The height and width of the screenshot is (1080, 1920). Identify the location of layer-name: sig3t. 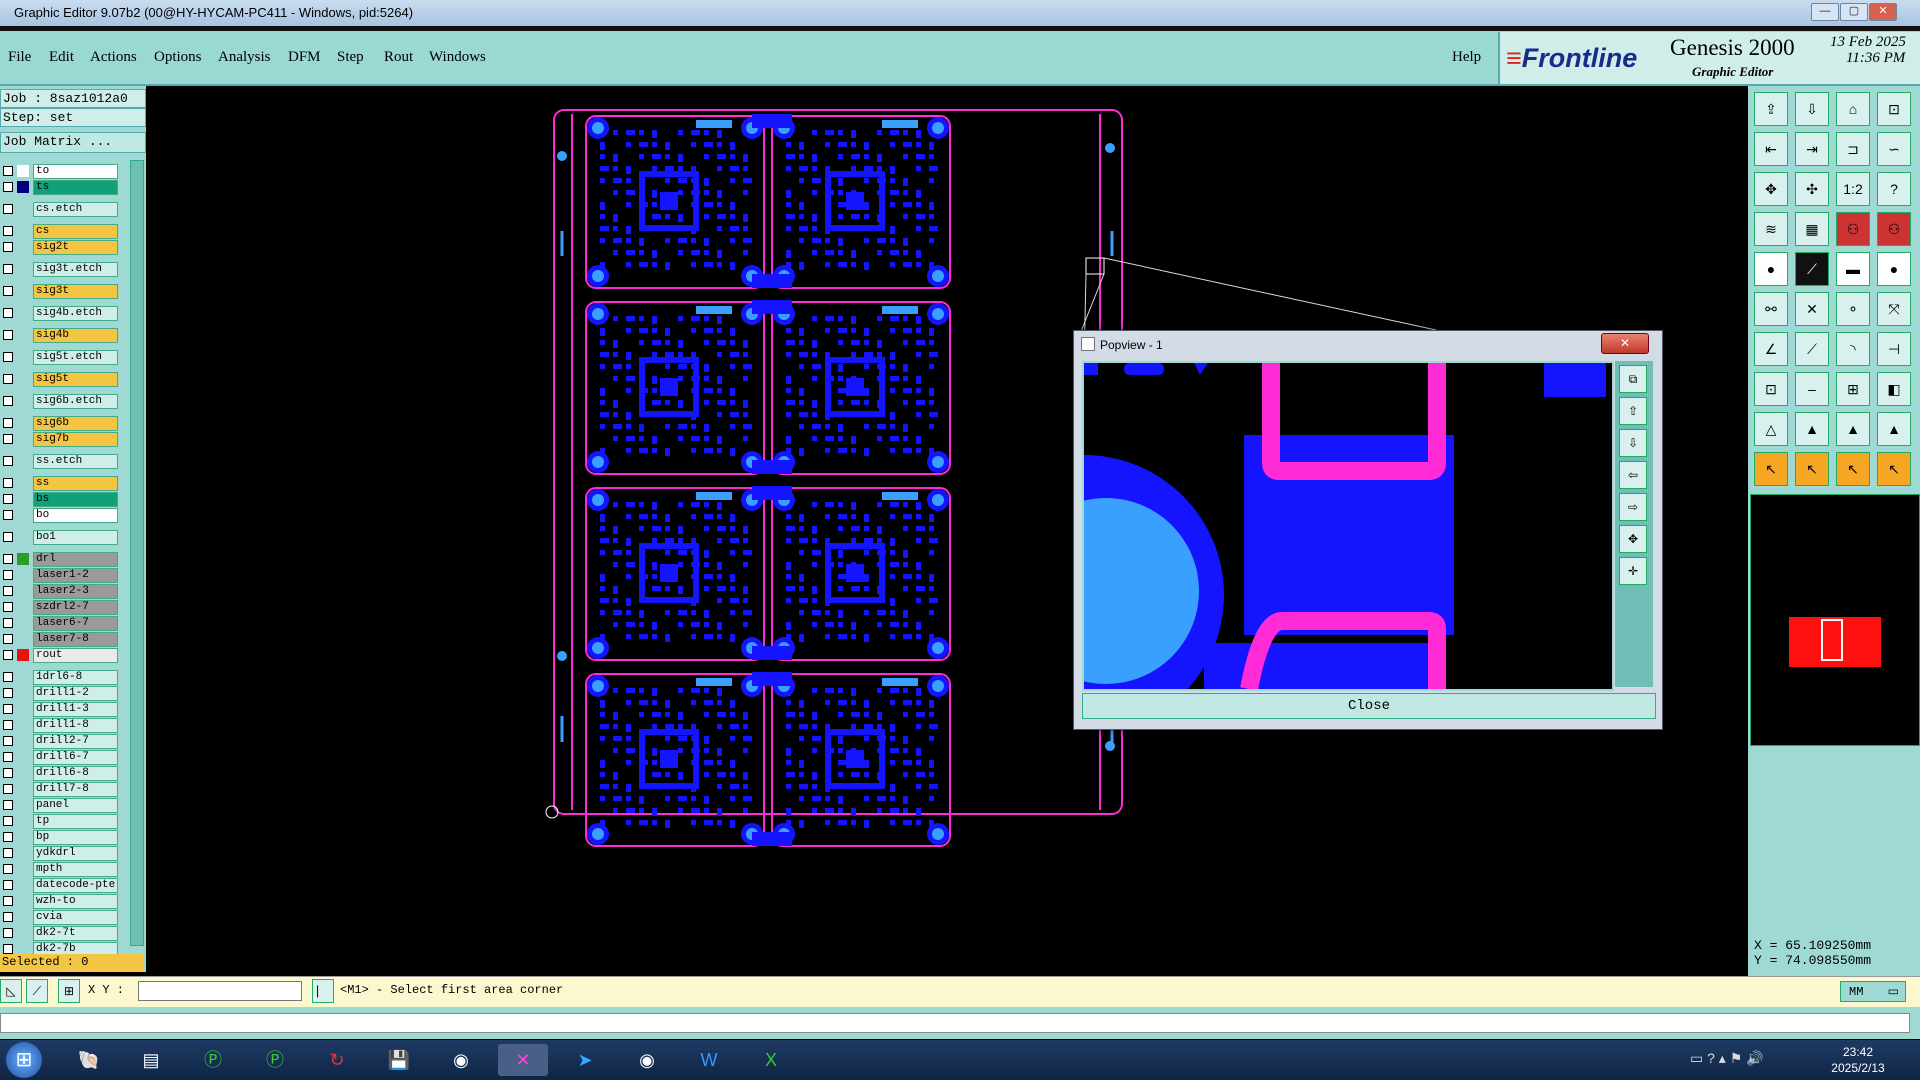
(75, 291).